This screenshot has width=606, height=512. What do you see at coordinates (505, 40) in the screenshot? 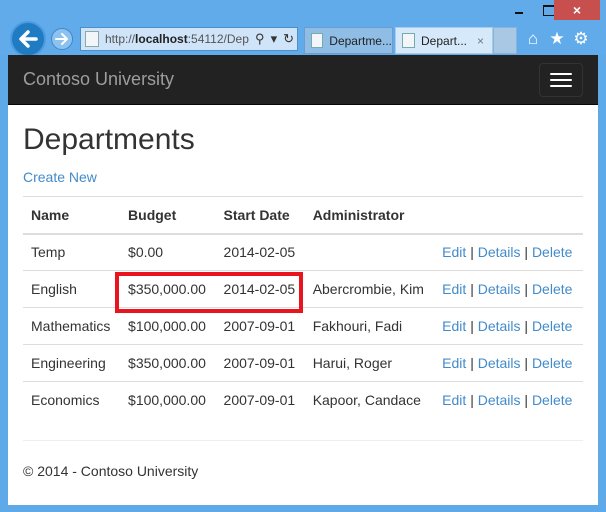
I see `new-tab-button` at bounding box center [505, 40].